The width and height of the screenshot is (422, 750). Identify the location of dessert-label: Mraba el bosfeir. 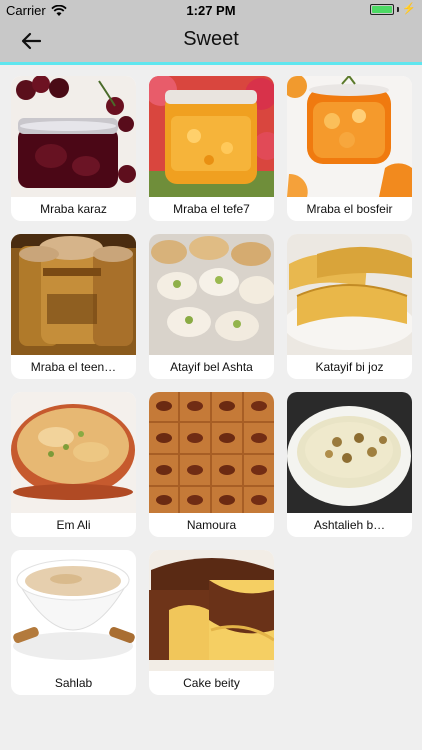
(349, 209).